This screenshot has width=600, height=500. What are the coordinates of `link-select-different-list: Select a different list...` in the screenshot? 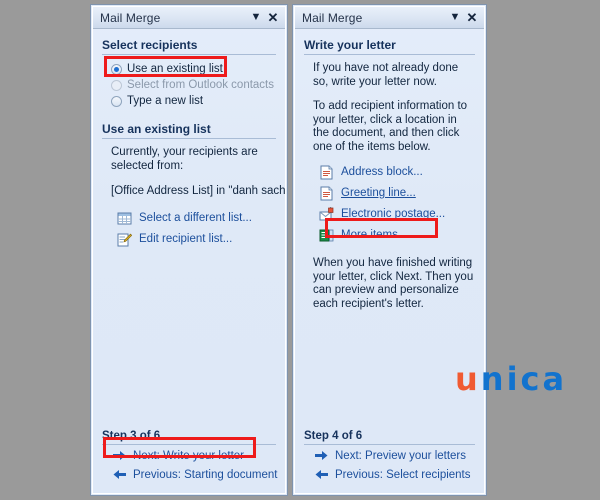 It's located at (201, 218).